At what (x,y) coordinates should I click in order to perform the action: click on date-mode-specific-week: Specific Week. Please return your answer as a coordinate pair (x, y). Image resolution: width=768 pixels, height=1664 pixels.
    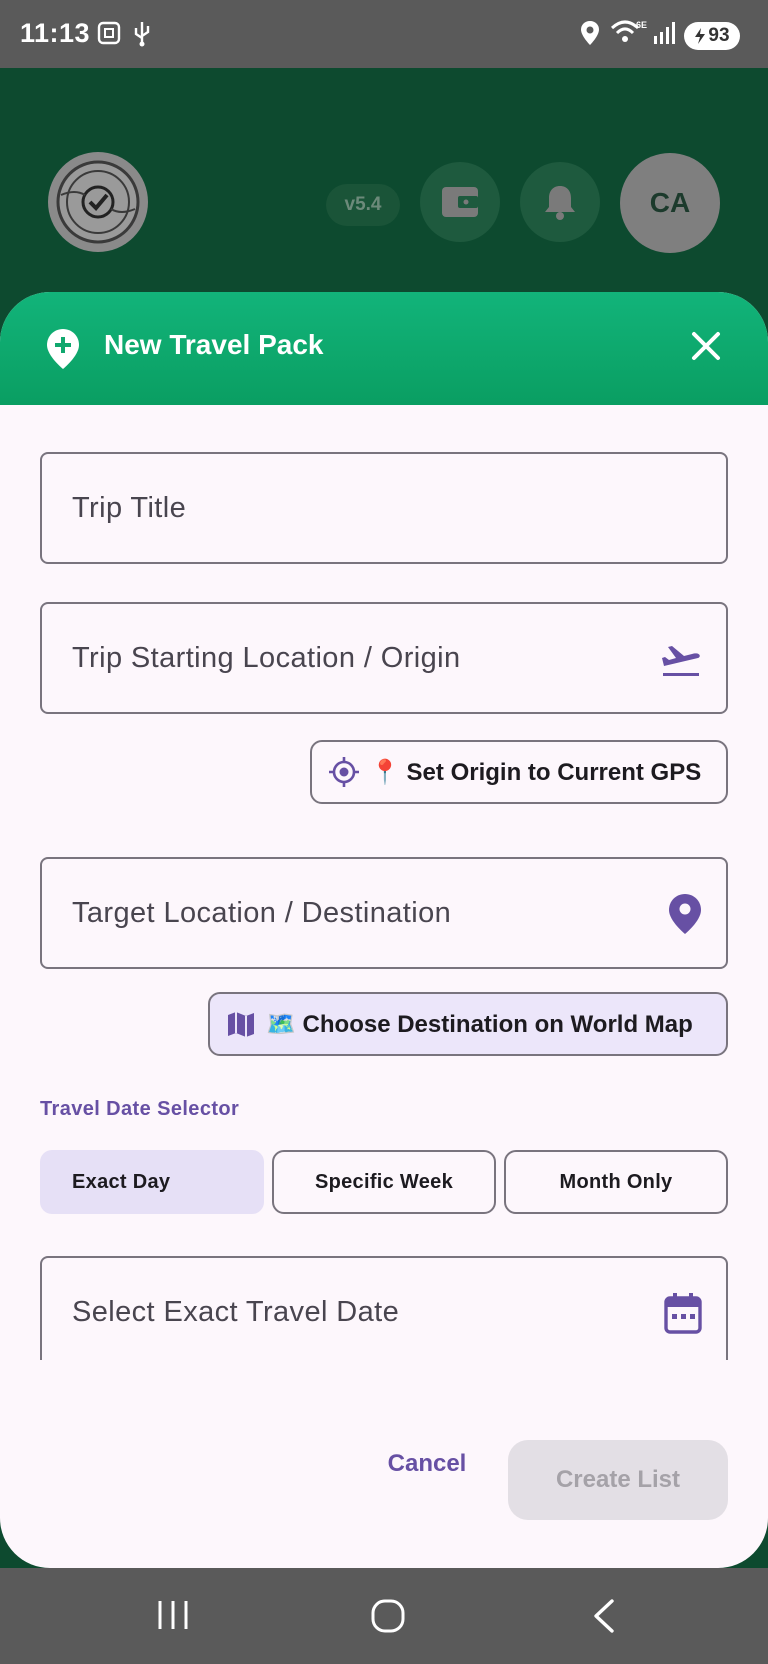
    Looking at the image, I should click on (384, 1182).